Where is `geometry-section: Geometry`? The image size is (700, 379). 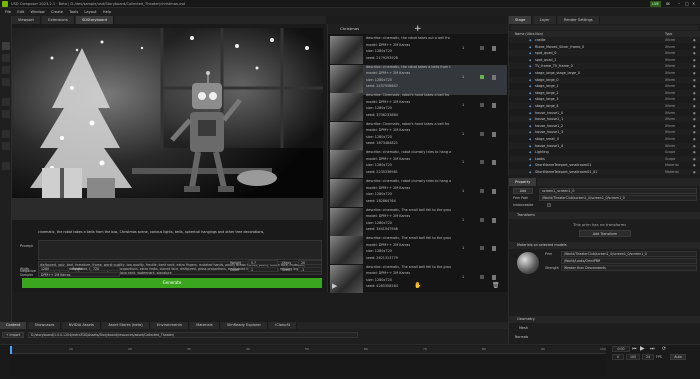 geometry-section: Geometry is located at coordinates (604, 319).